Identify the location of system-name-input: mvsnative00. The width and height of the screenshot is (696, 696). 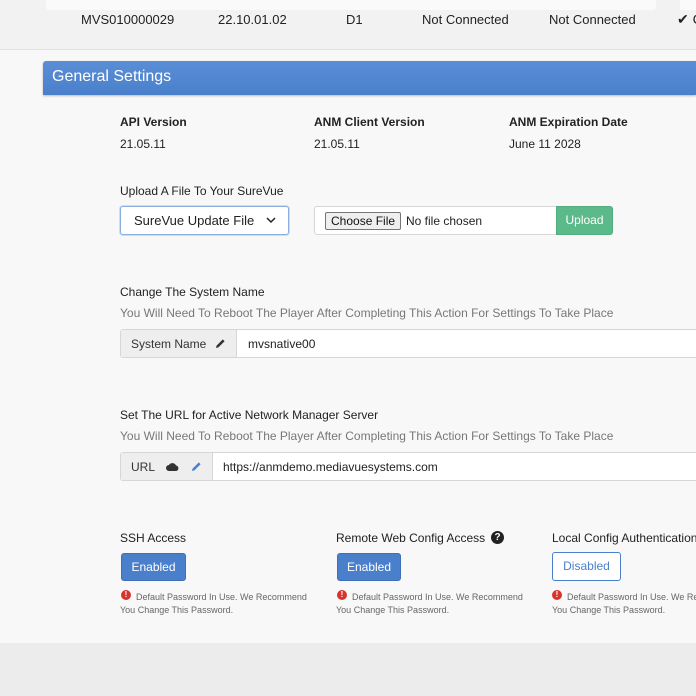
(281, 344).